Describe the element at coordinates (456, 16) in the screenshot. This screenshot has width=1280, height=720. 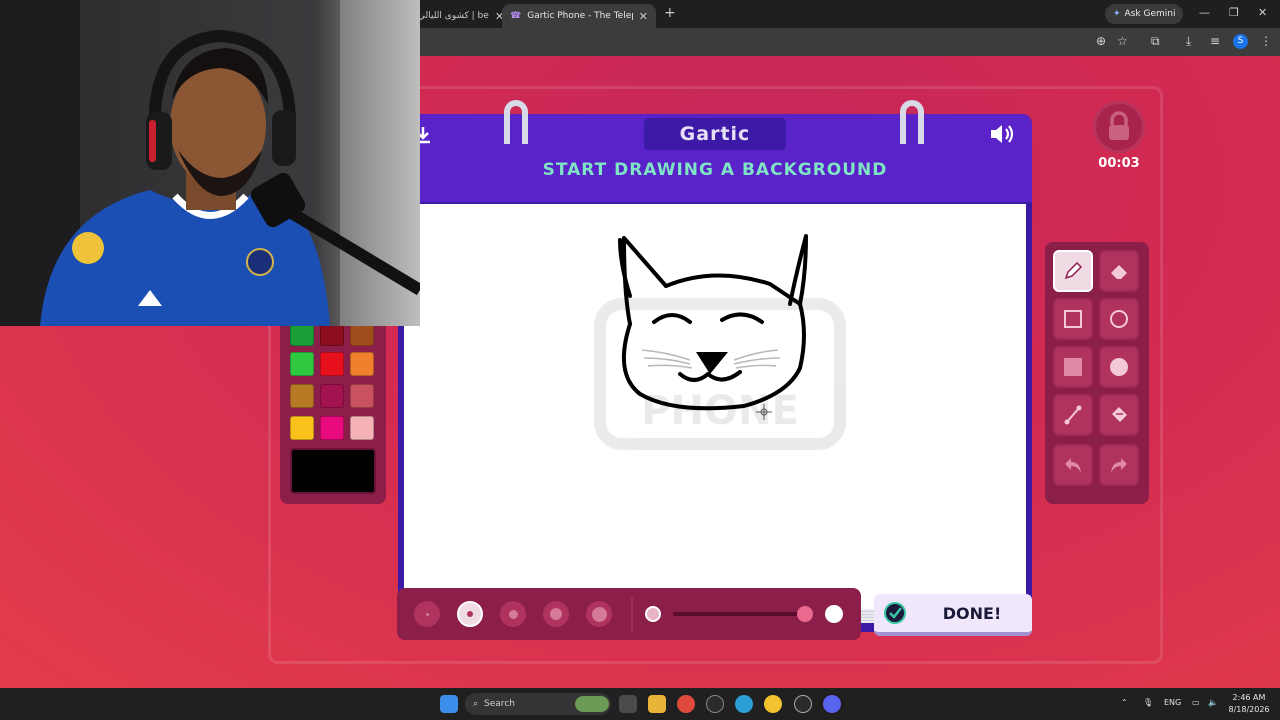
I see `tab-arabic-video: كشوى الليالي | be ✕` at that location.